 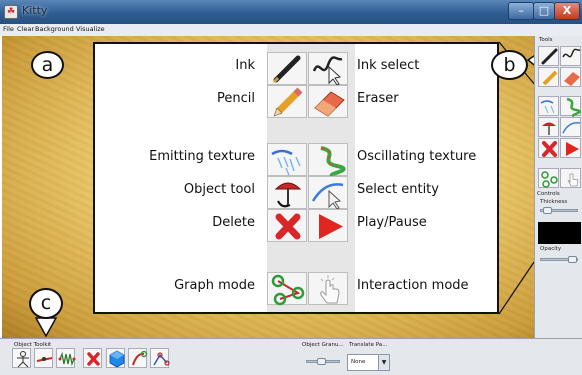 I want to click on toolkit-pin-button, so click(x=138, y=358).